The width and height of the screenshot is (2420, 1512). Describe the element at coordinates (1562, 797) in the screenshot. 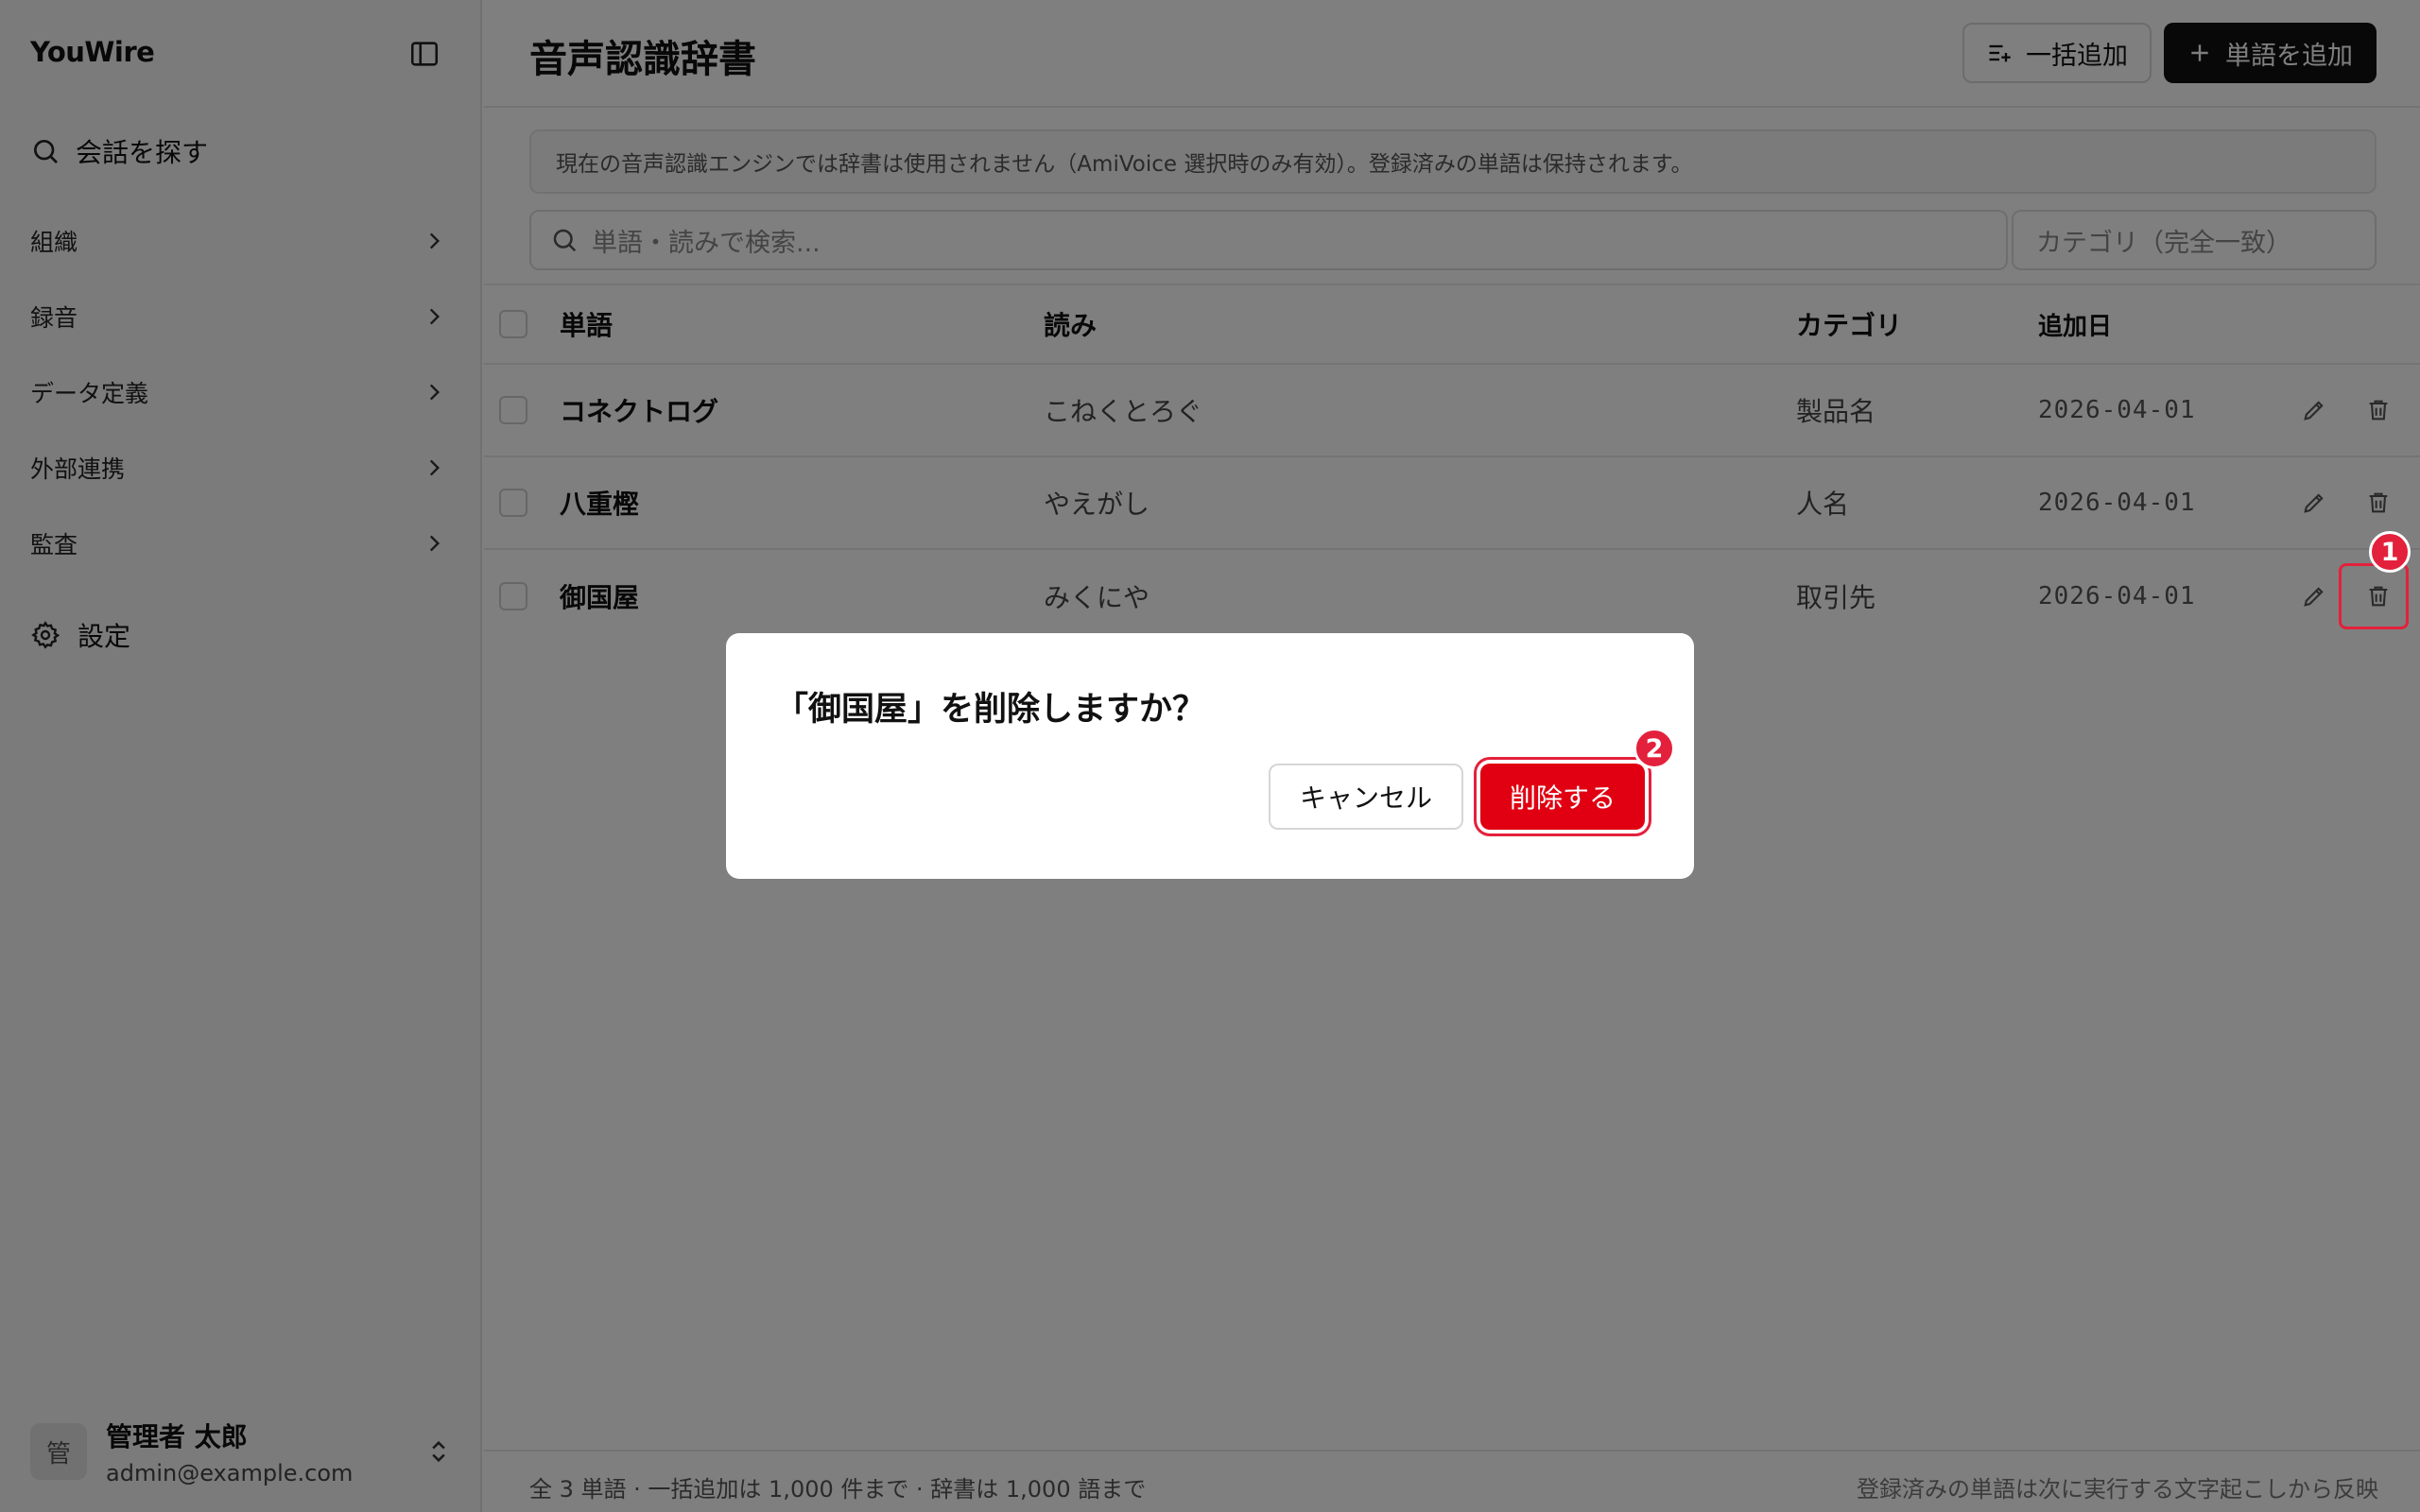

I see `confirm-delete-button: 削除する` at that location.